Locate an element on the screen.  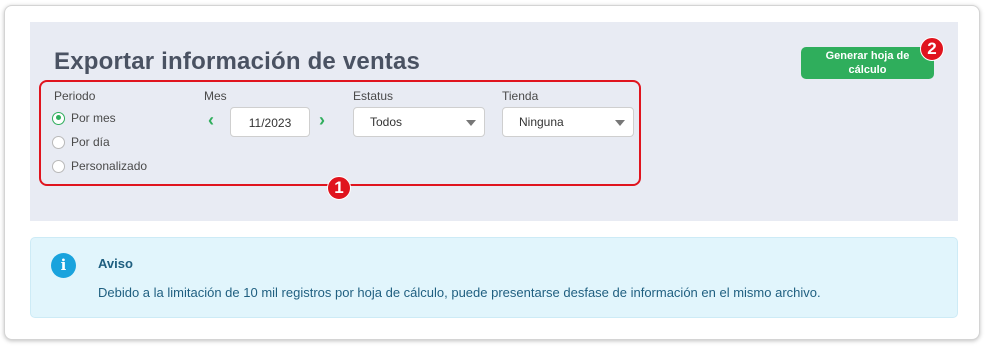
notice-title: Aviso is located at coordinates (115, 263).